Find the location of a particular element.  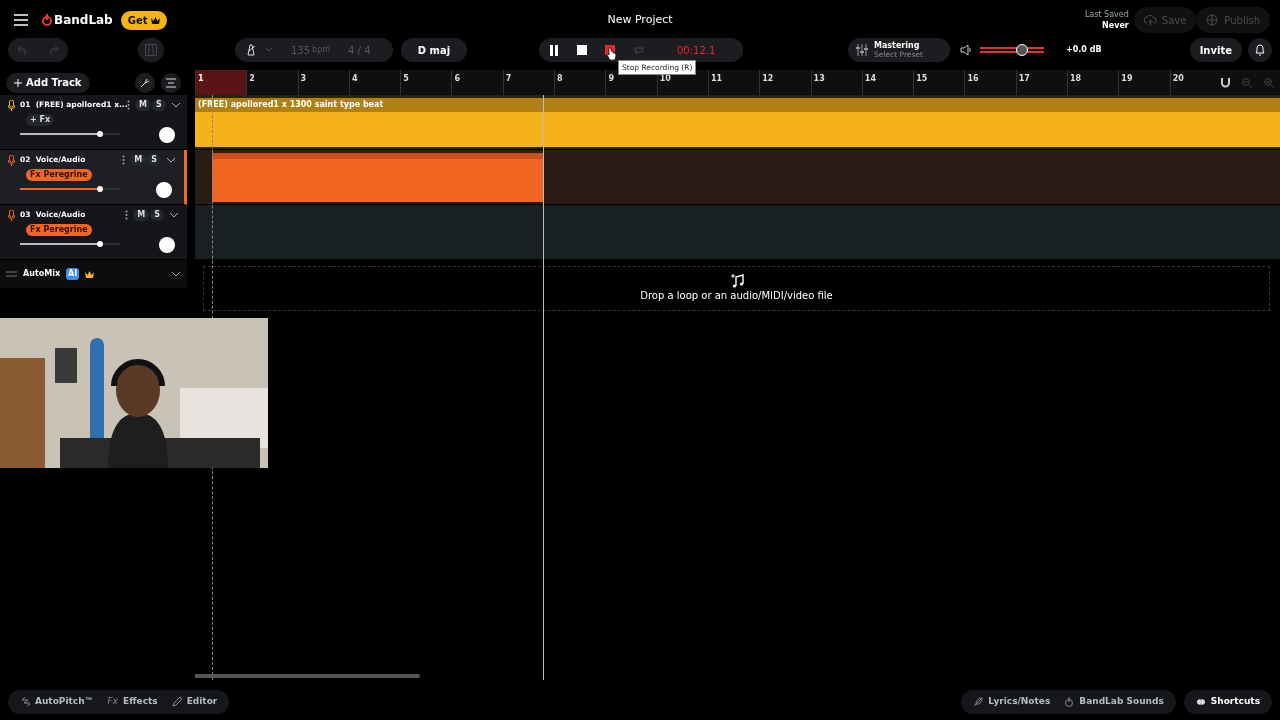

fx-button: + Fx is located at coordinates (40, 120).